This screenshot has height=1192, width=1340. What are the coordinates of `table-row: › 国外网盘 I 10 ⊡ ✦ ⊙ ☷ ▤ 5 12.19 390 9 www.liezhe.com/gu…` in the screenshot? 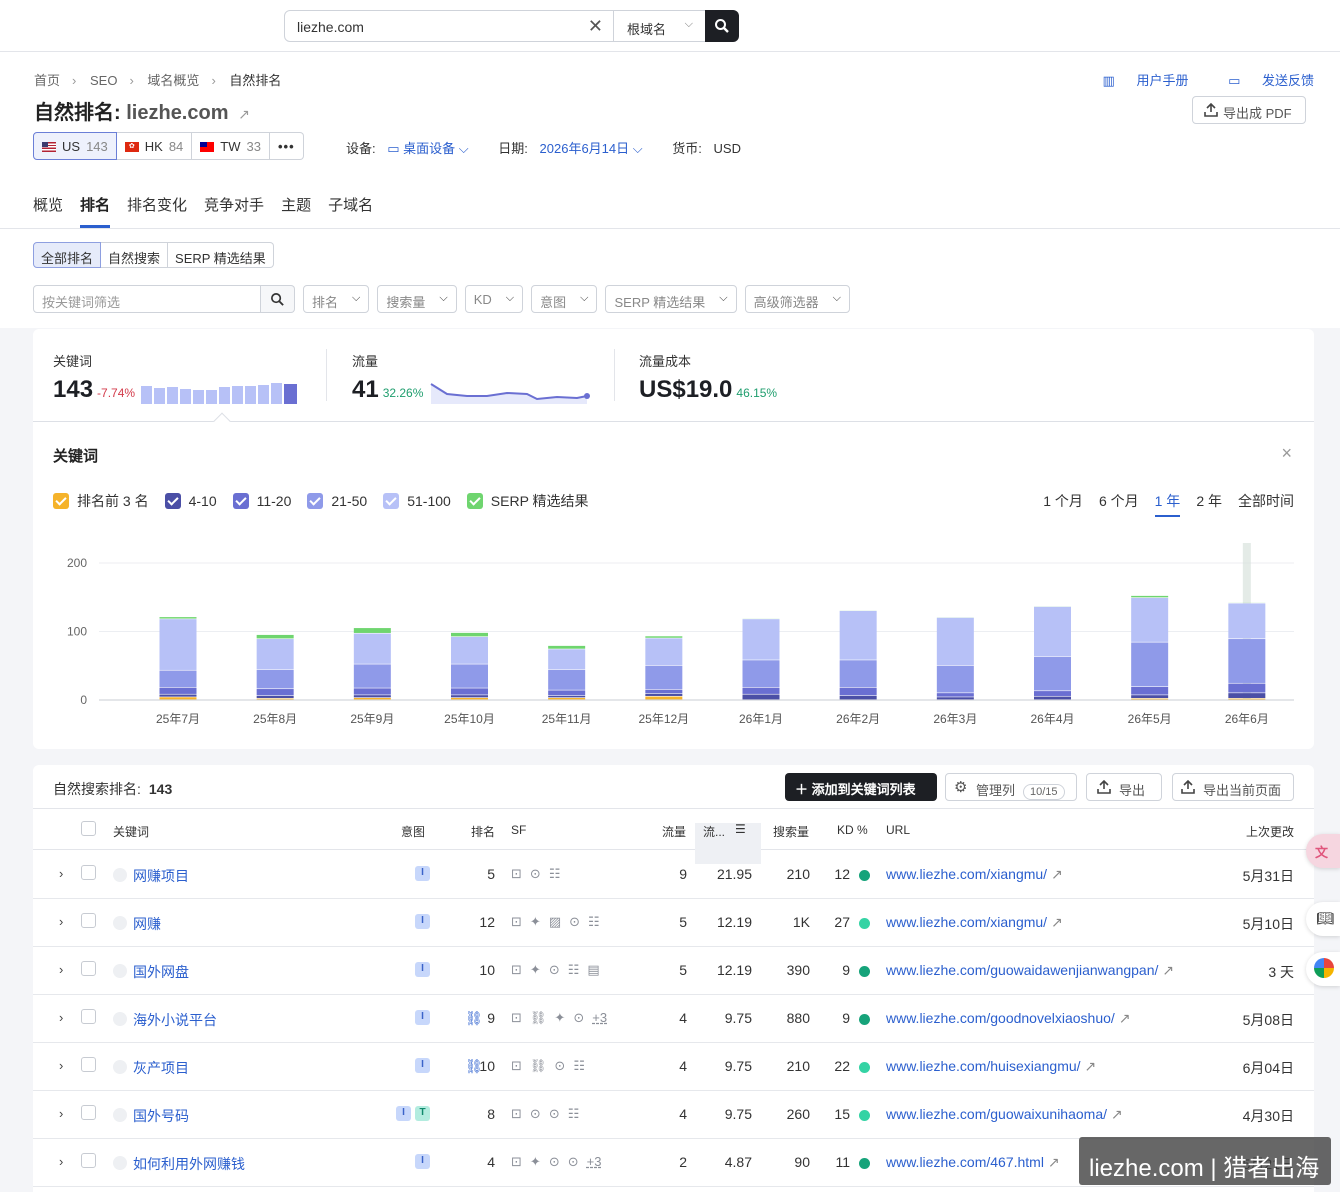 It's located at (673, 971).